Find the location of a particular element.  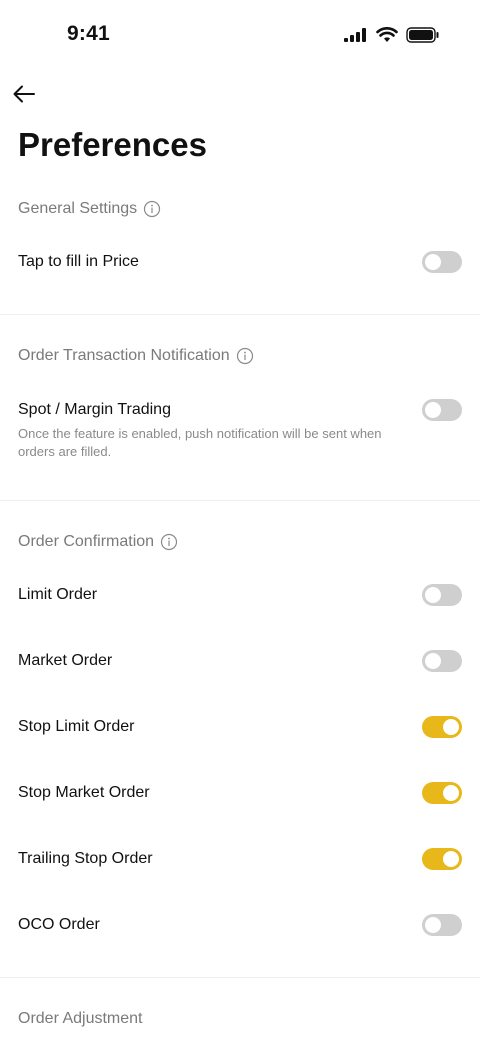

setting-row-oco-order: OCO Order is located at coordinates (240, 925).